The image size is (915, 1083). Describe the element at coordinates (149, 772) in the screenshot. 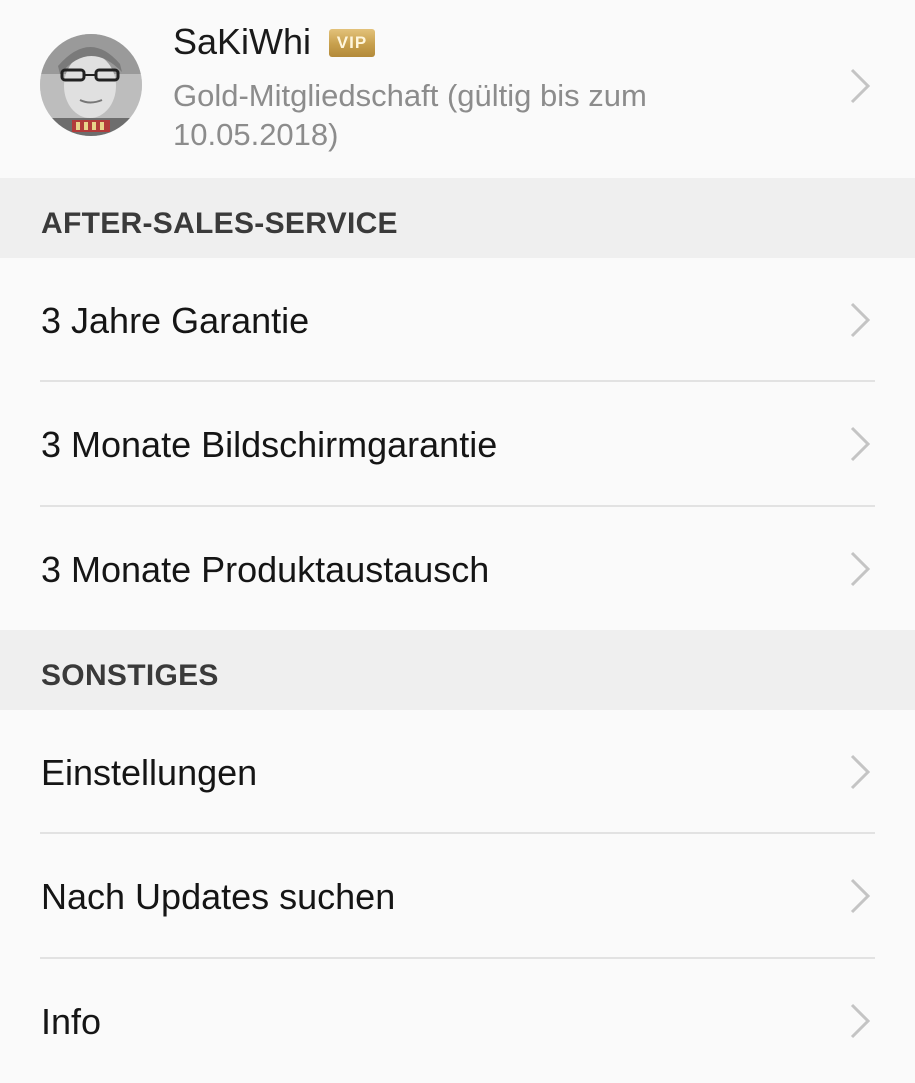

I see `list-item-label: Einstellungen` at that location.